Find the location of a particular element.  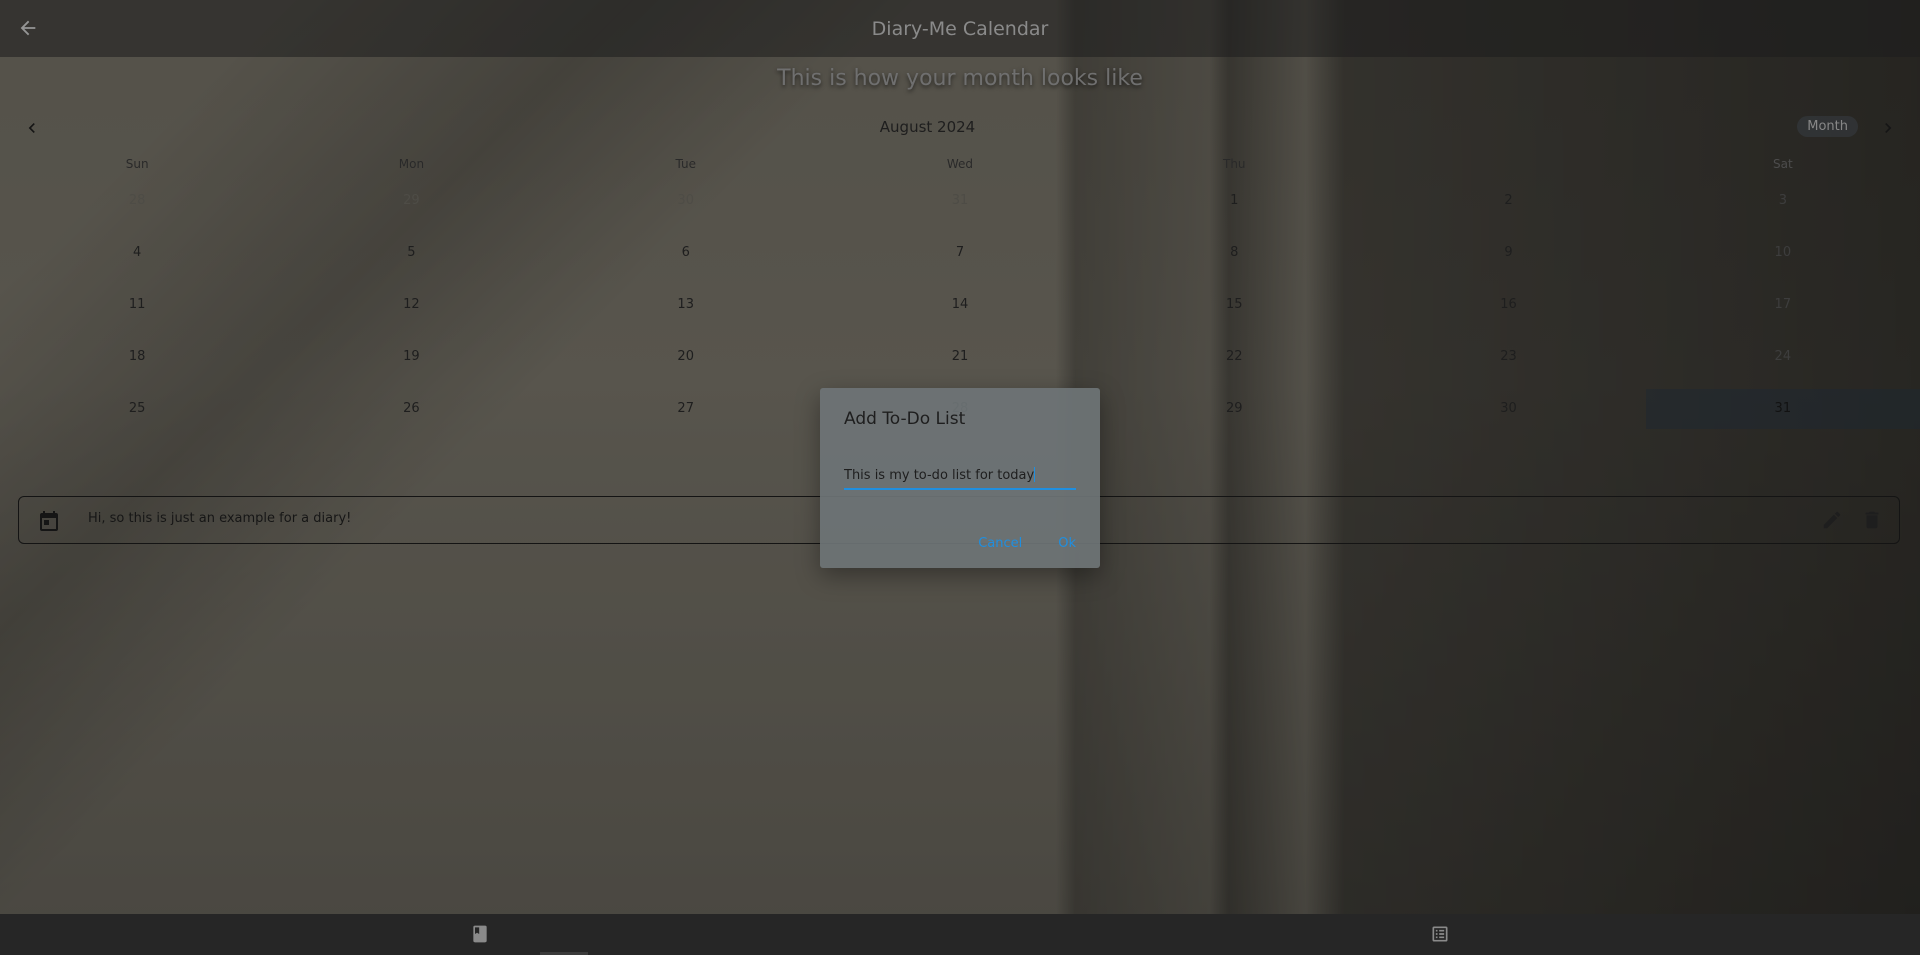

text-caret is located at coordinates (1035, 474).